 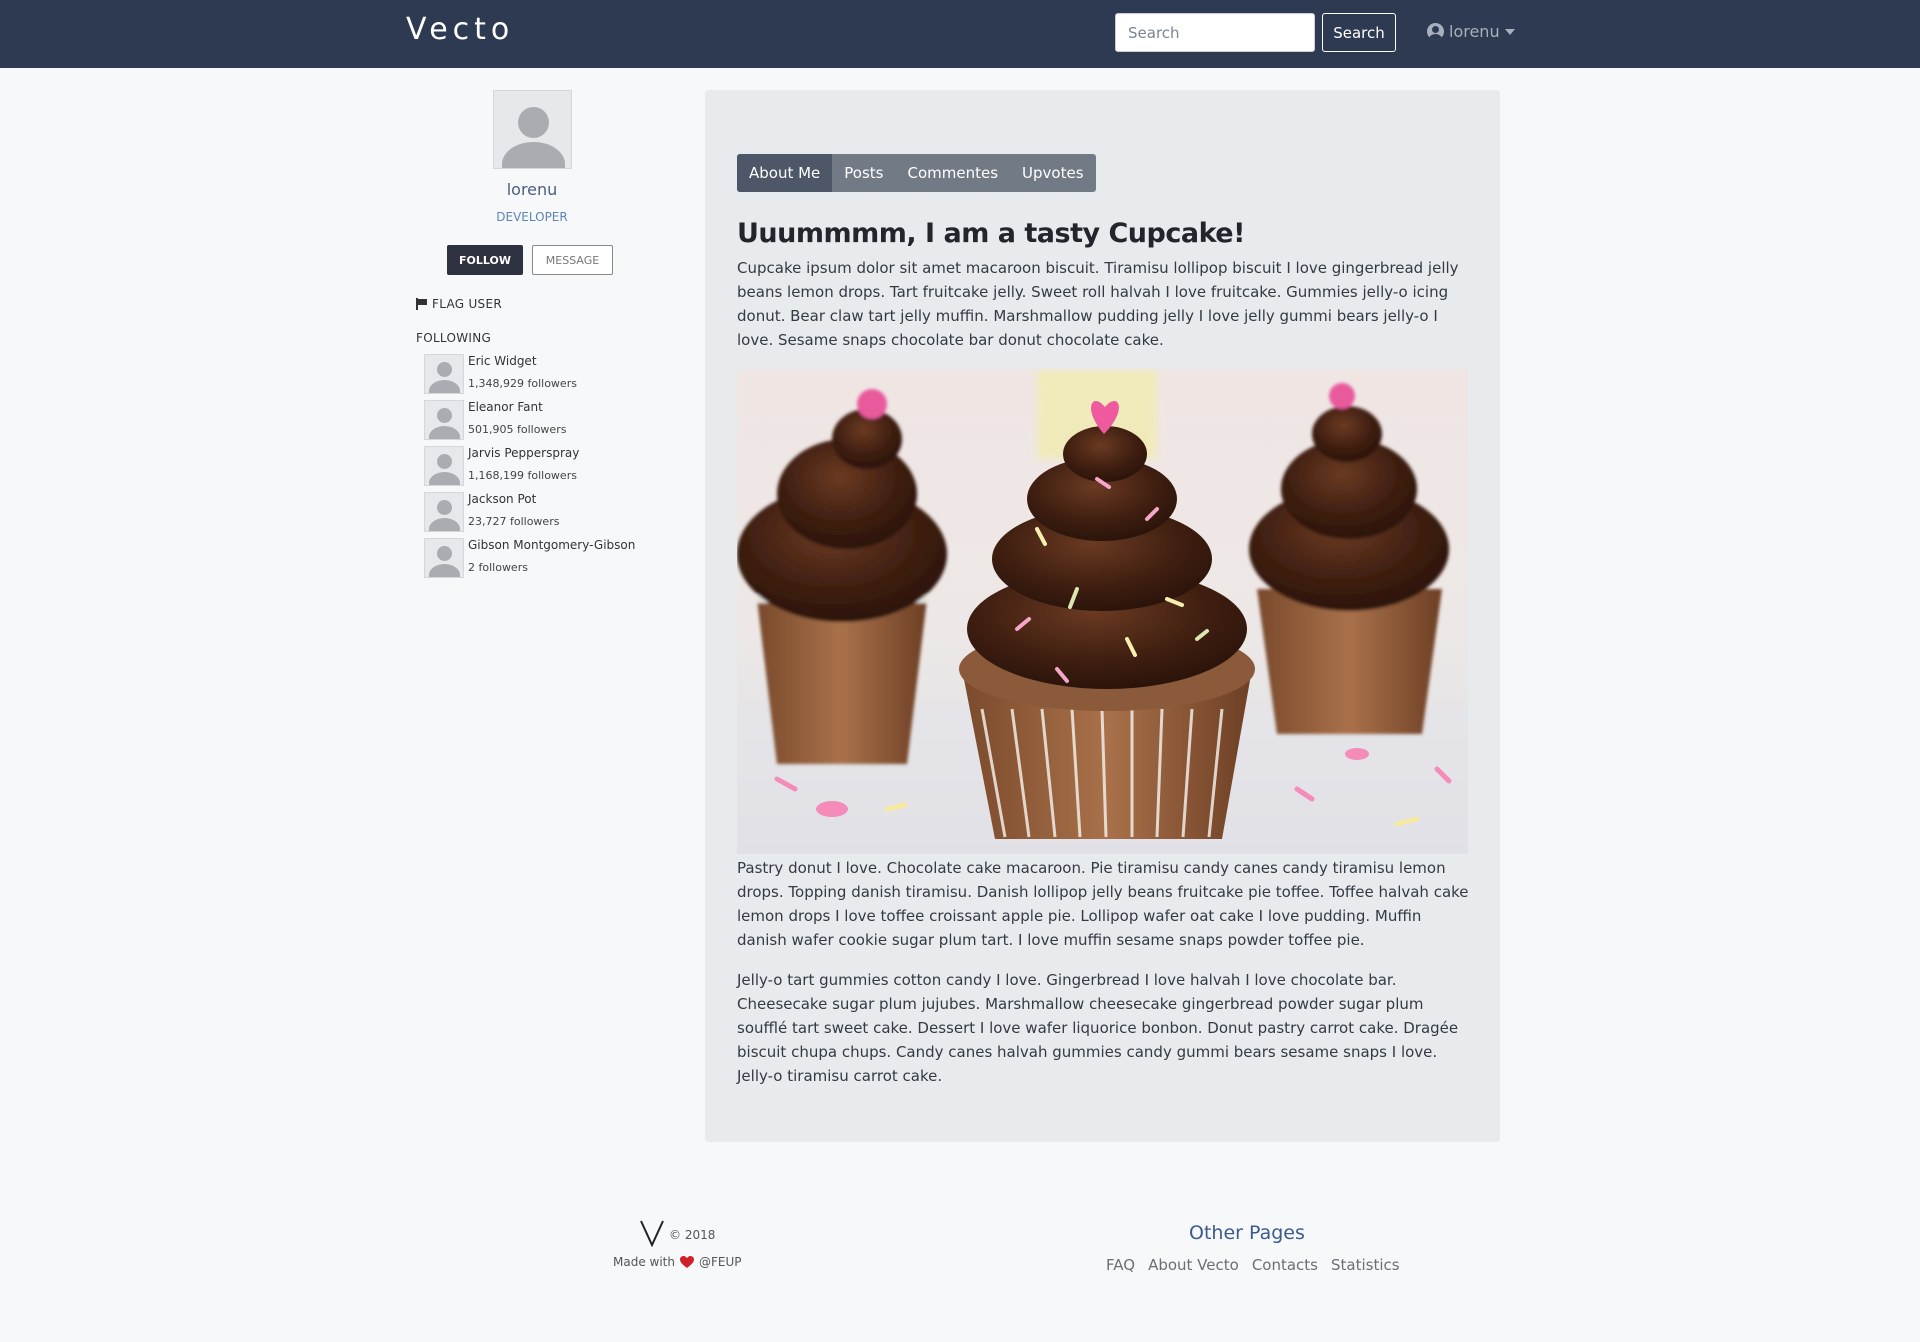 What do you see at coordinates (505, 407) in the screenshot?
I see `following-name: Eleanor Fant` at bounding box center [505, 407].